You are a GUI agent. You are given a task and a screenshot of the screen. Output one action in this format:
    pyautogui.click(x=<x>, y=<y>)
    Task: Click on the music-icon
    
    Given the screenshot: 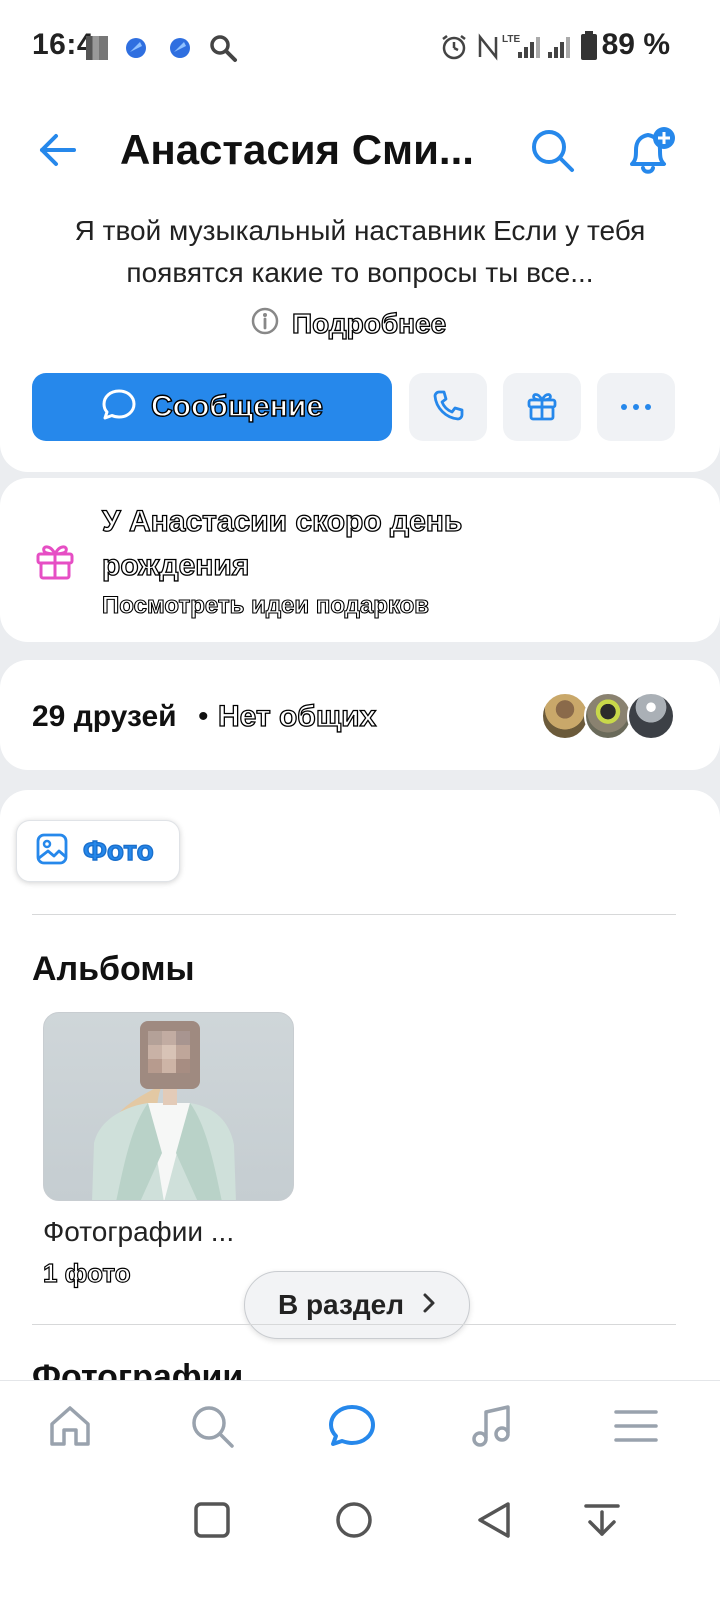 What is the action you would take?
    pyautogui.click(x=492, y=1426)
    